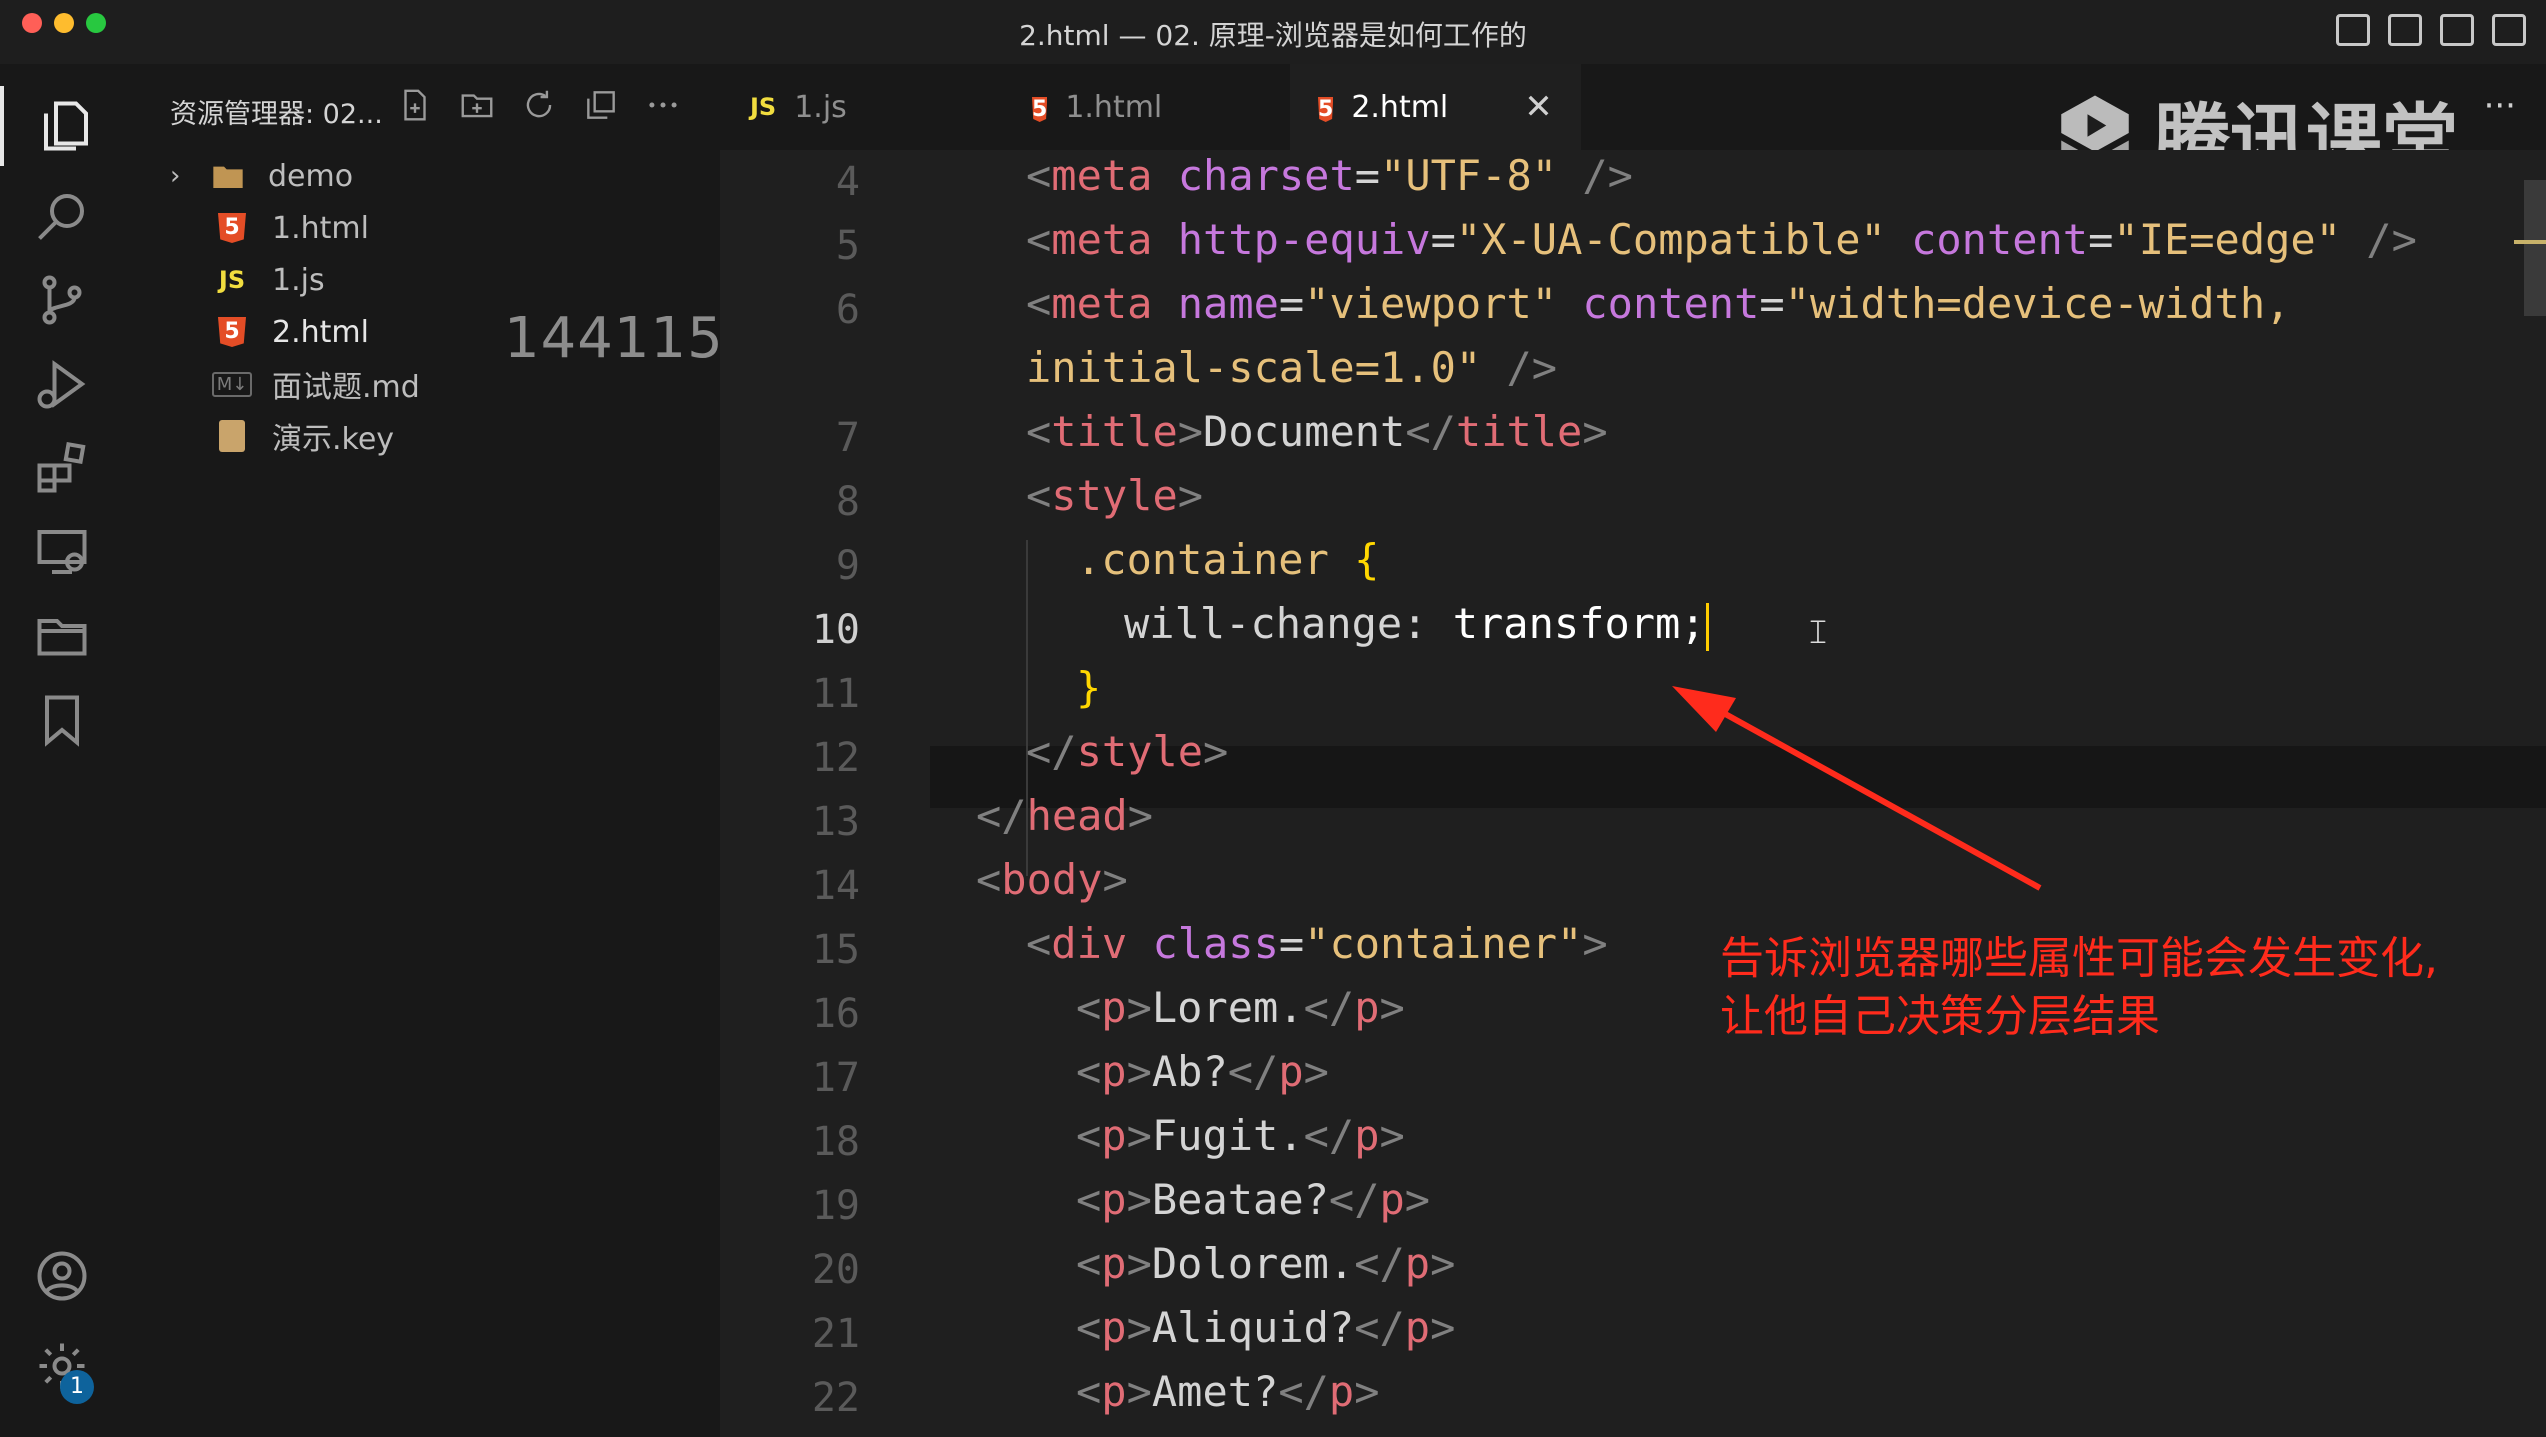  I want to click on folder-button, so click(62, 636).